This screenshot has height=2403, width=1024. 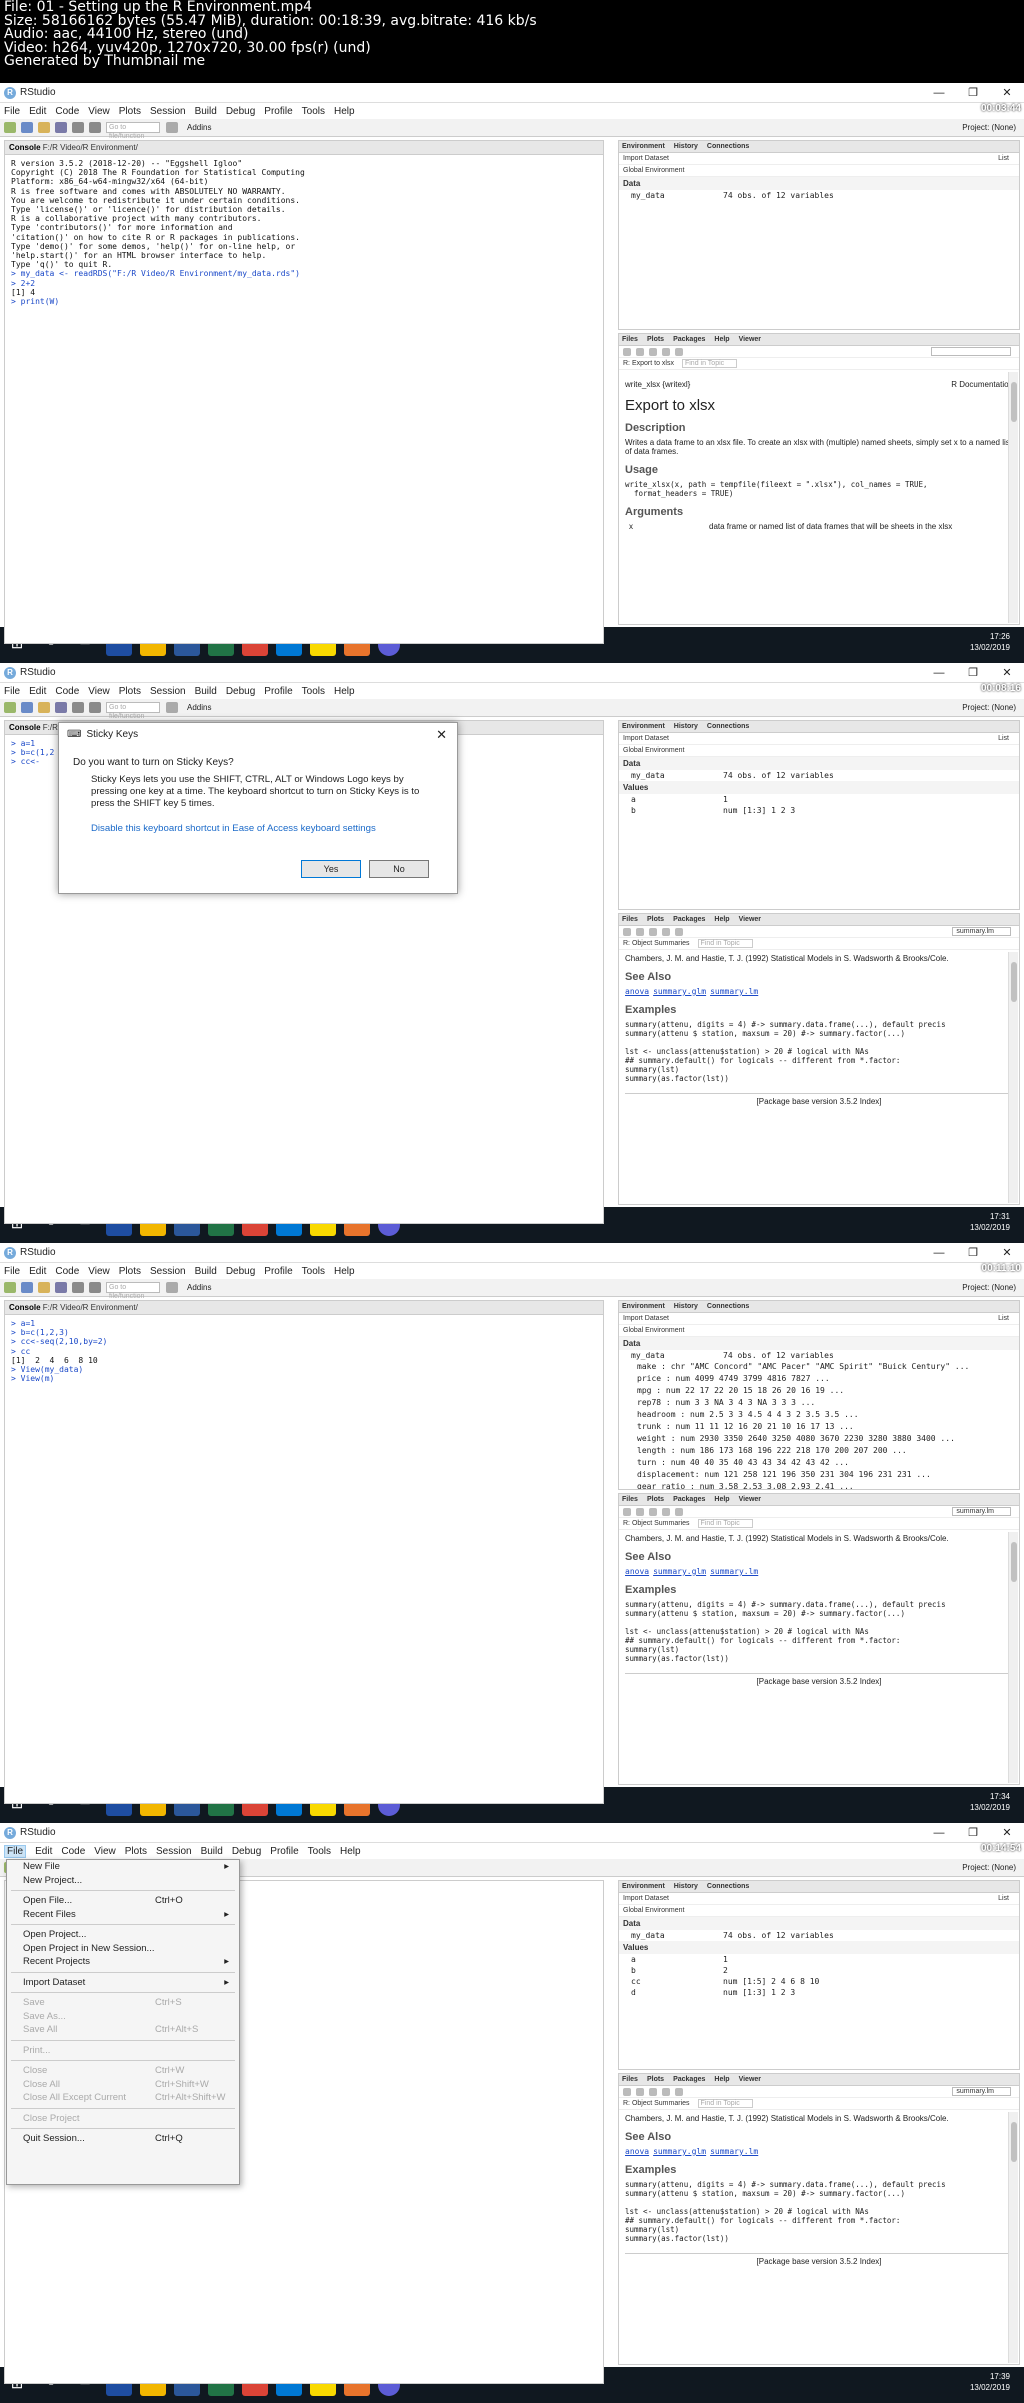 What do you see at coordinates (648, 363) in the screenshot?
I see `help-breadcrumb: R: Export to xlsx` at bounding box center [648, 363].